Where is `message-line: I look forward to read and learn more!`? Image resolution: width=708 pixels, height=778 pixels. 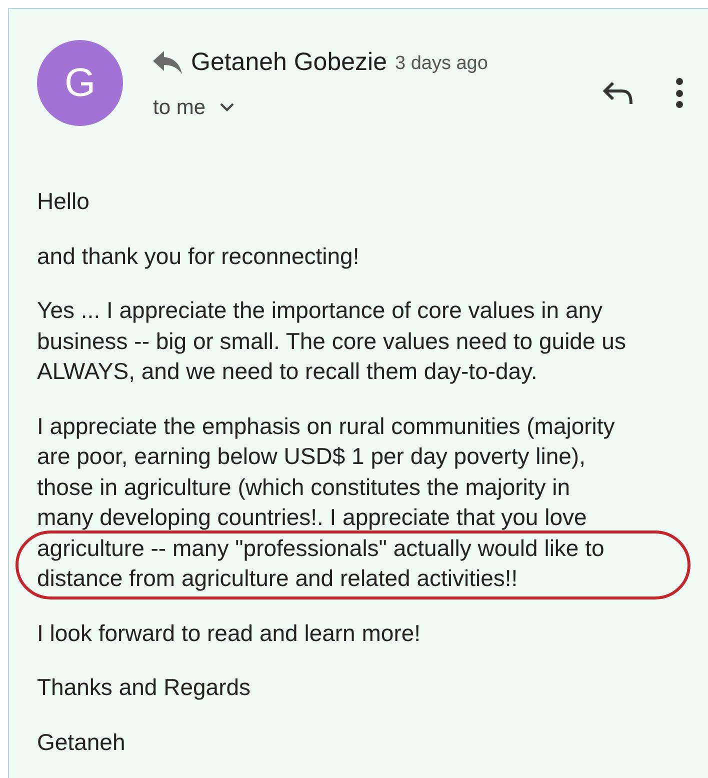
message-line: I look forward to read and learn more! is located at coordinates (229, 633).